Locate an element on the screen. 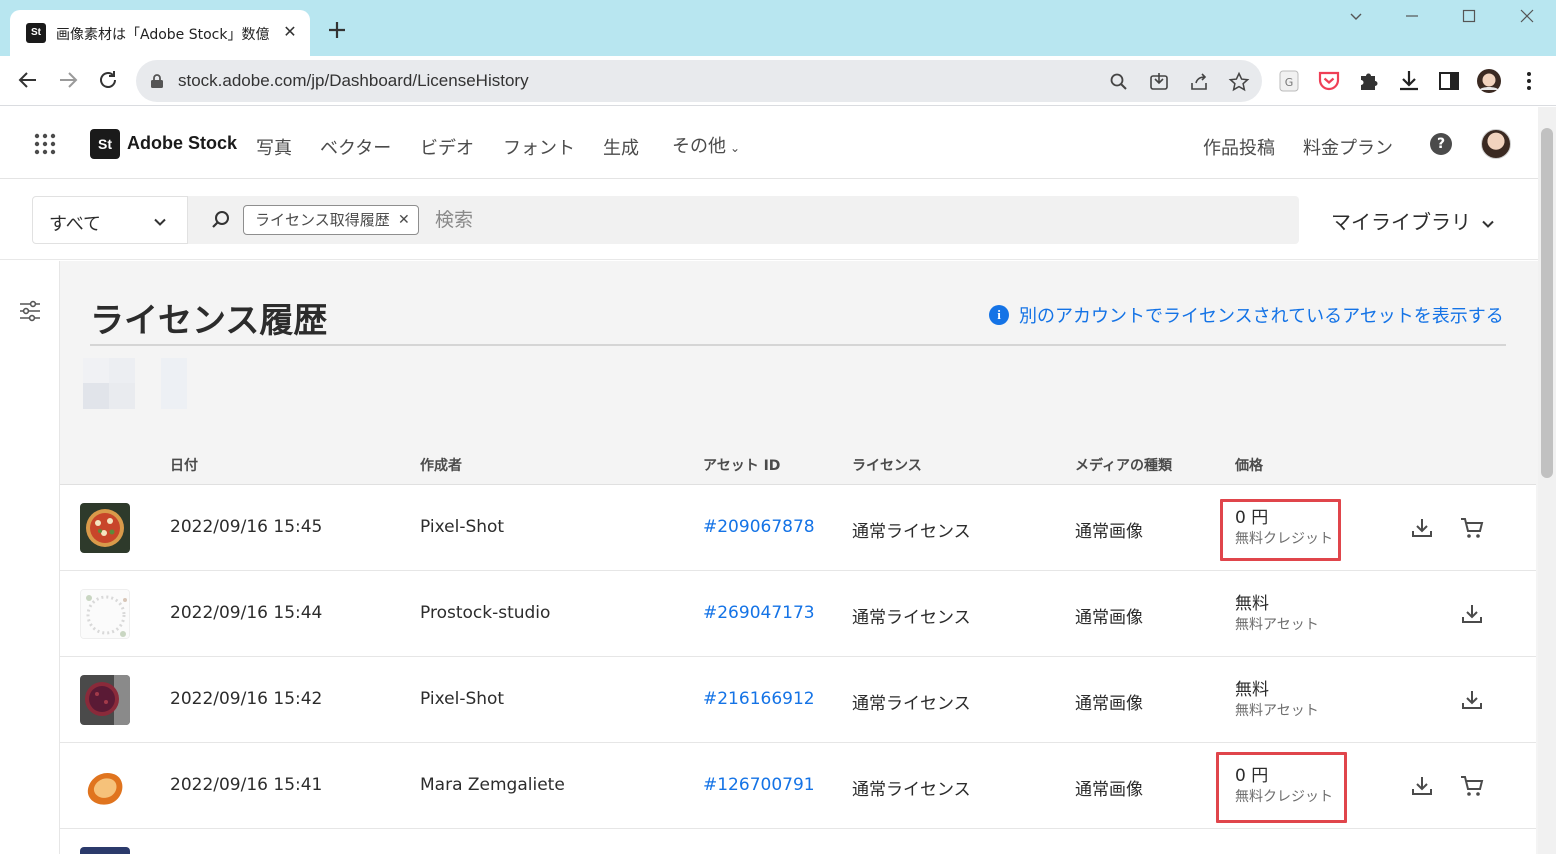 The height and width of the screenshot is (854, 1556). row-asset-id-link: #269047173 is located at coordinates (759, 613).